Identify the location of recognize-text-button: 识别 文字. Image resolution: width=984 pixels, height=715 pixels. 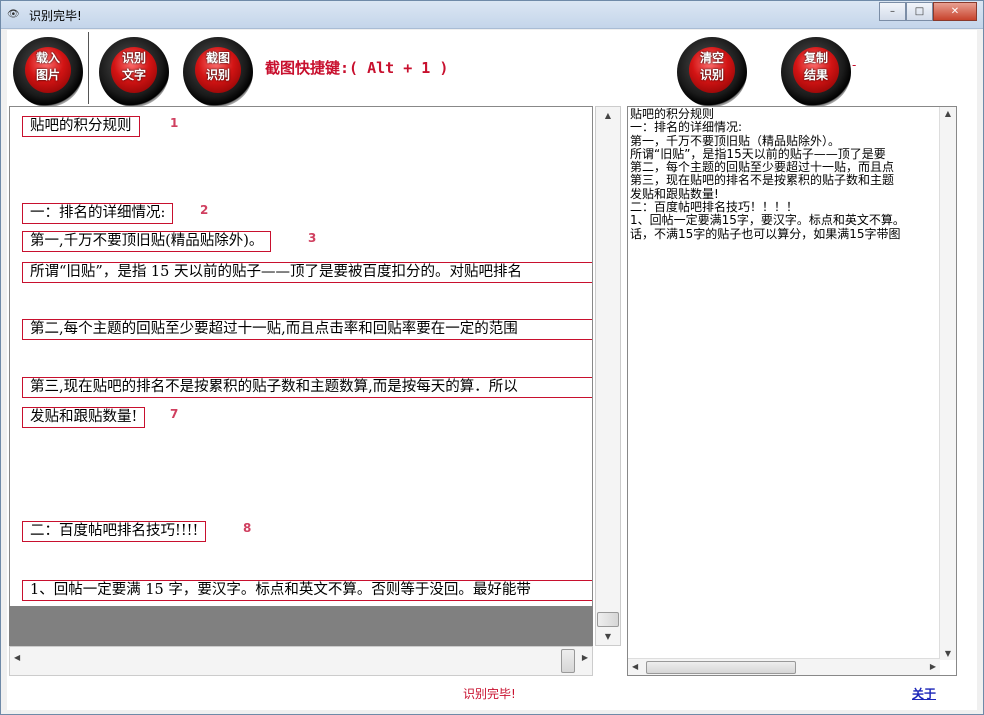
(133, 73).